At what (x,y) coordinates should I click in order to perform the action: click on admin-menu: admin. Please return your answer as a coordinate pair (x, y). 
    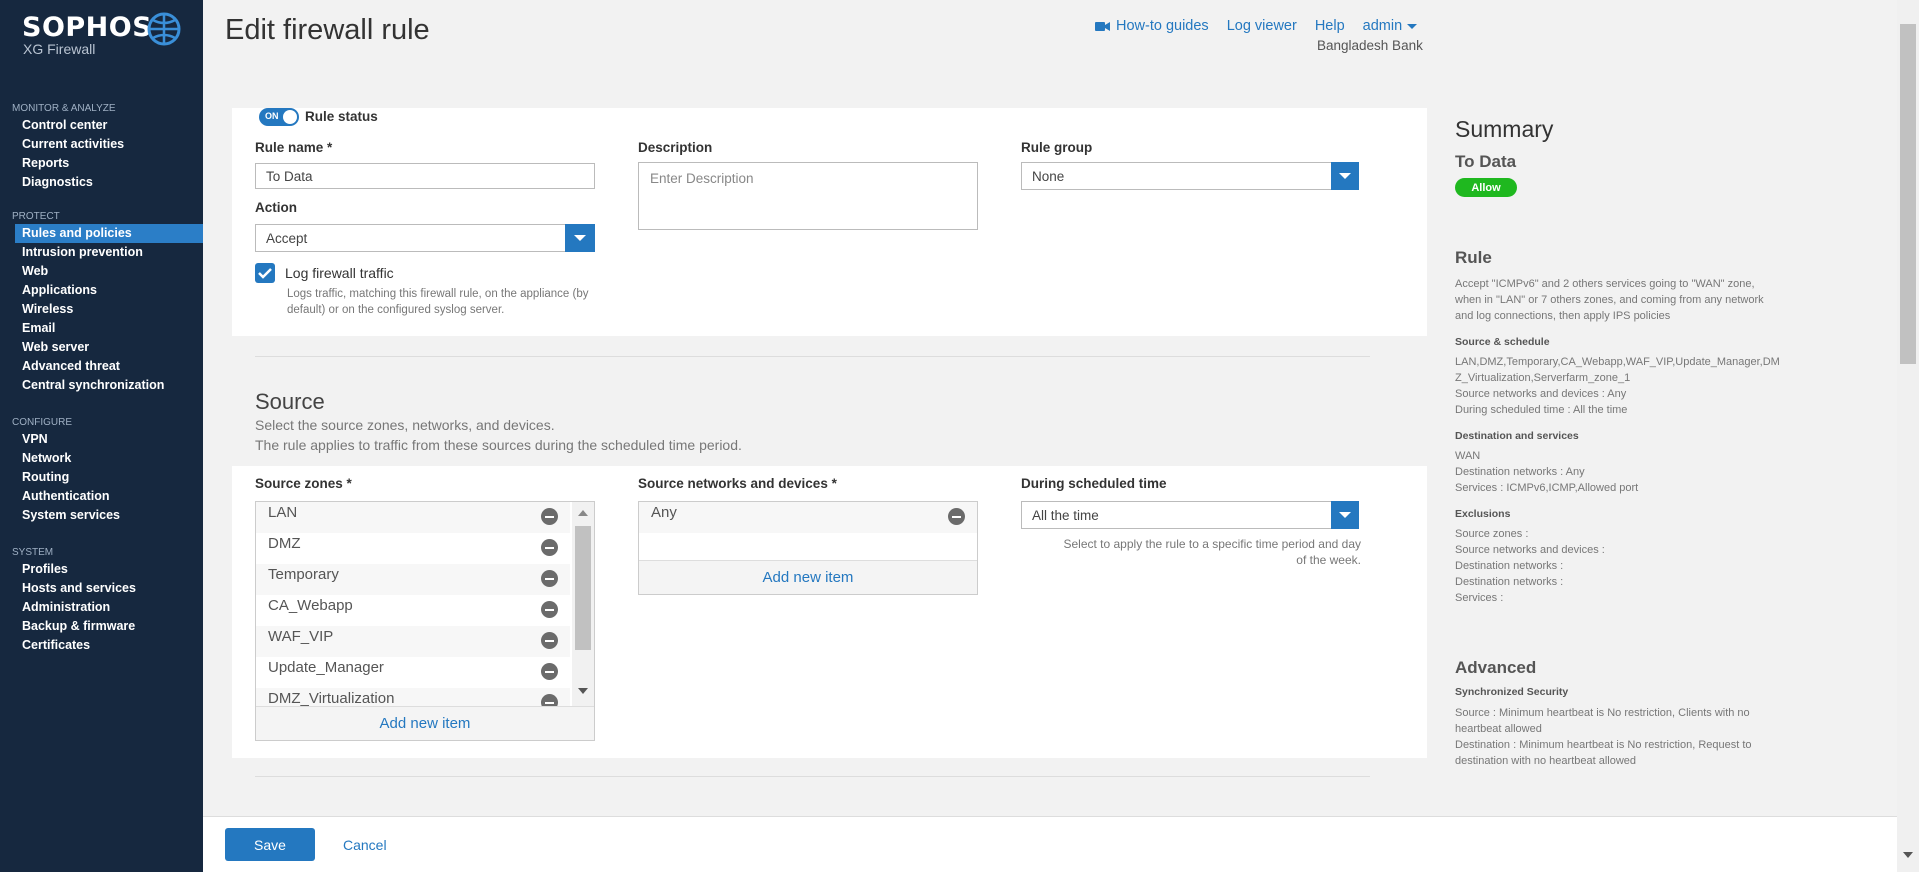
    Looking at the image, I should click on (1390, 26).